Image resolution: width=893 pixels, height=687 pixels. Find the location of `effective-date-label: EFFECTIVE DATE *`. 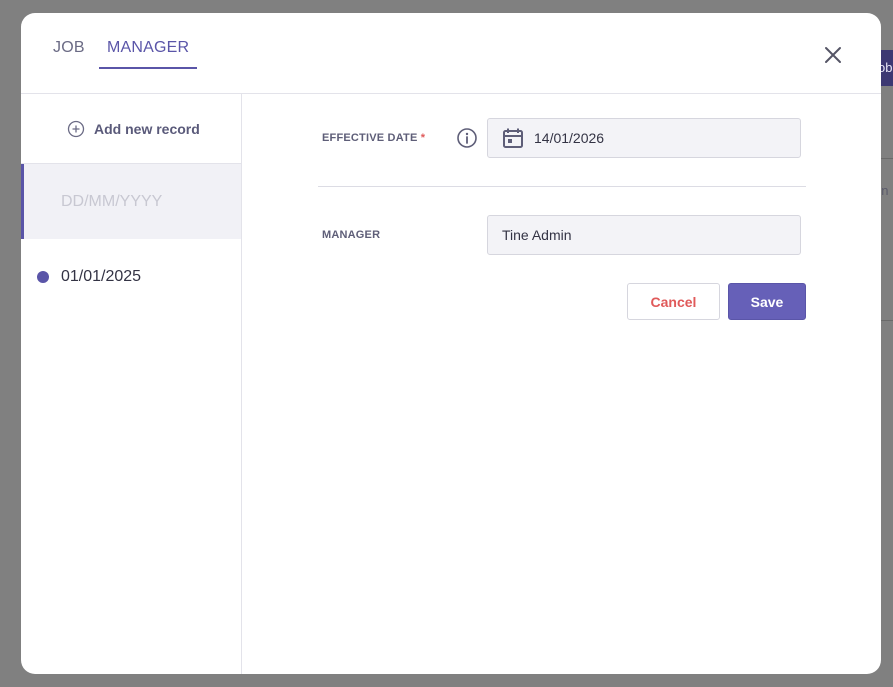

effective-date-label: EFFECTIVE DATE * is located at coordinates (374, 138).